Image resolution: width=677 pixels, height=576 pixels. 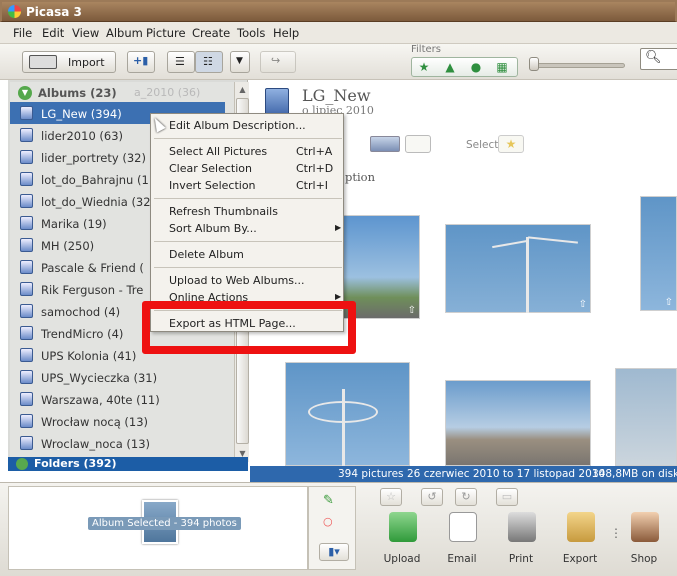 I want to click on select-label: Select, so click(x=482, y=145).